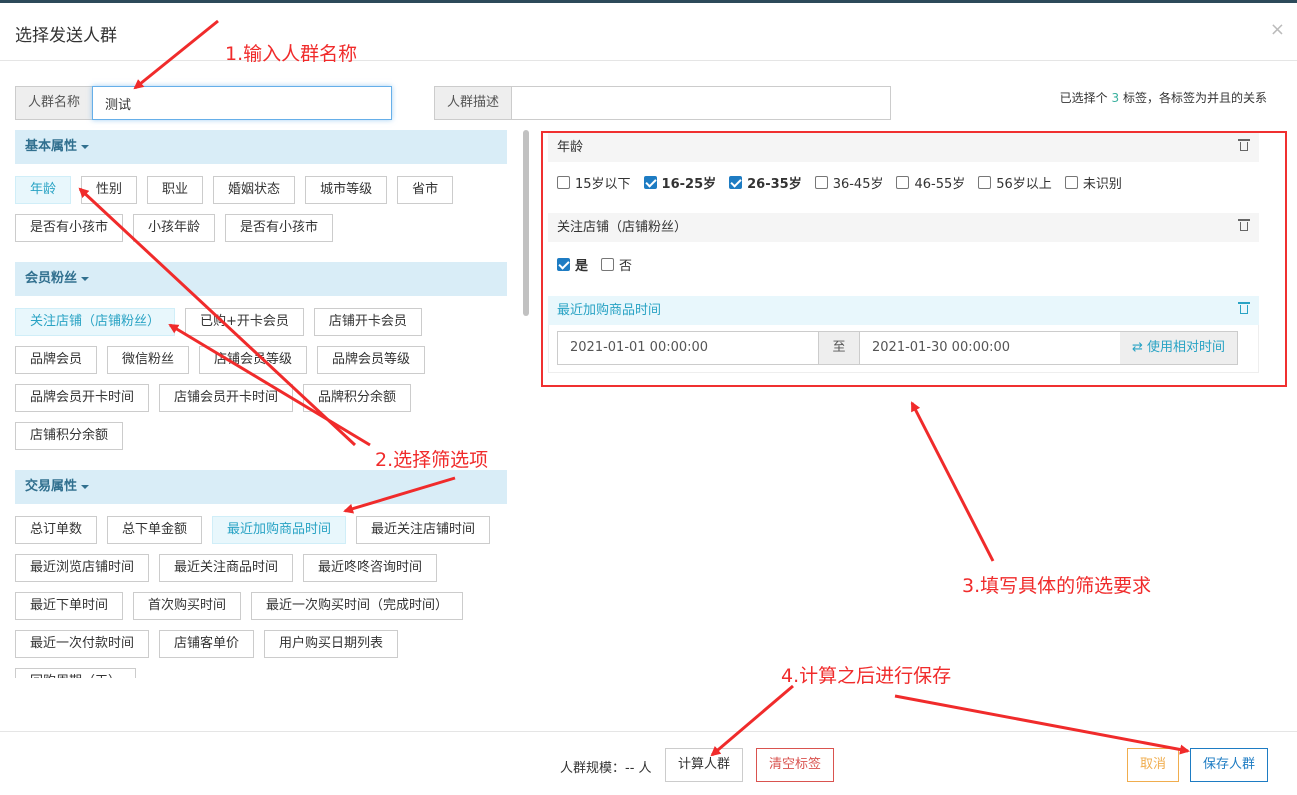 This screenshot has width=1297, height=795. What do you see at coordinates (616, 264) in the screenshot?
I see `option-checkbox: 否` at bounding box center [616, 264].